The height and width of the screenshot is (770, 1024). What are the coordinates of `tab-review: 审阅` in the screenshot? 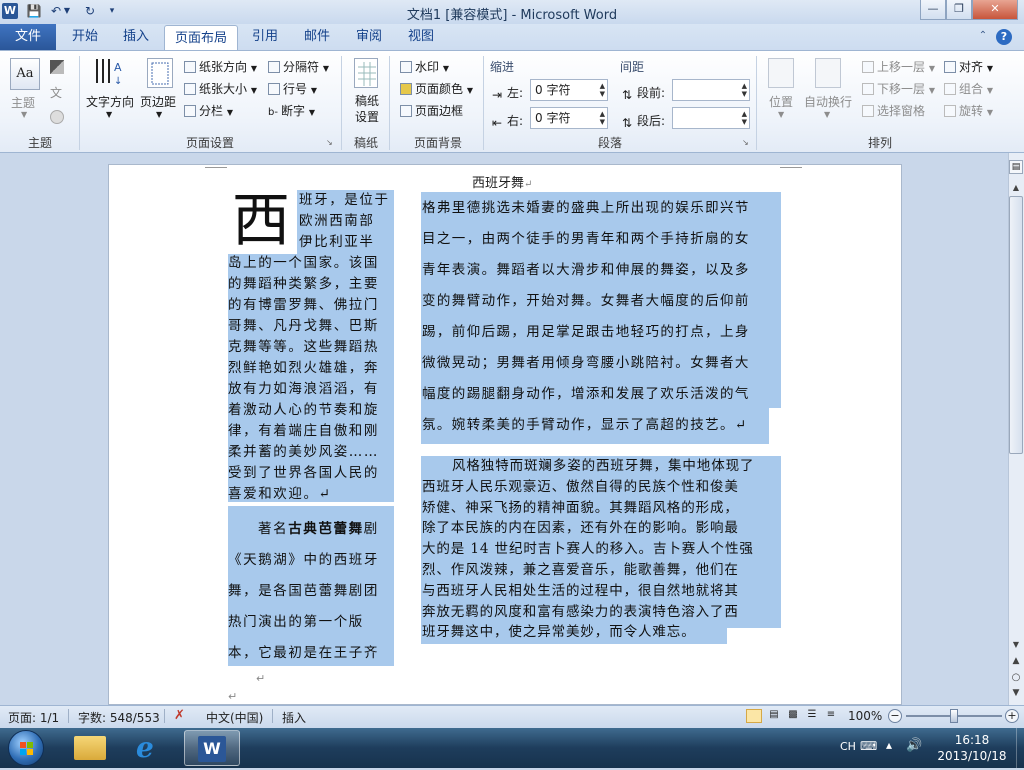 It's located at (369, 37).